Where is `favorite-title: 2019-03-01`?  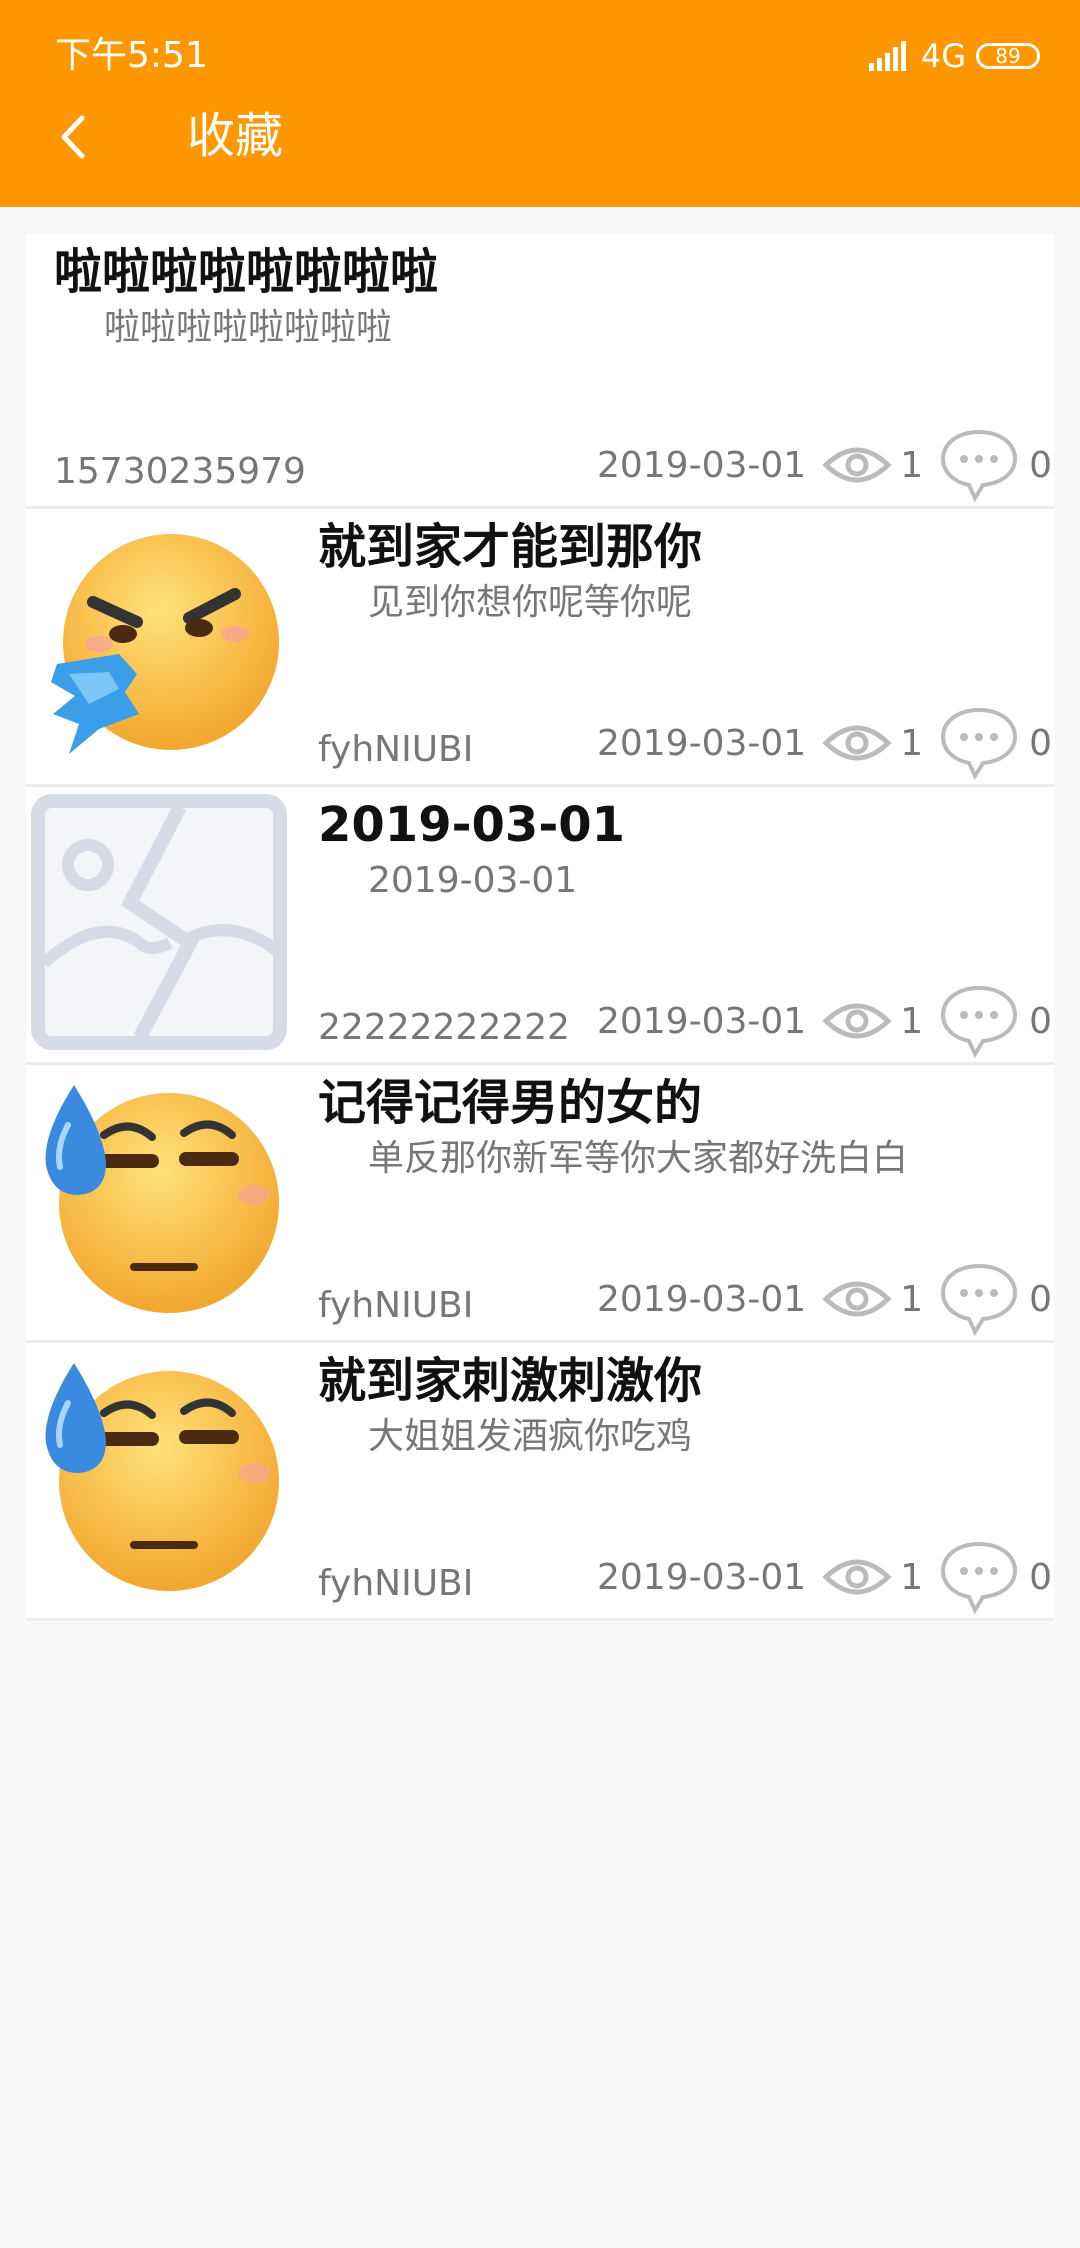
favorite-title: 2019-03-01 is located at coordinates (472, 825).